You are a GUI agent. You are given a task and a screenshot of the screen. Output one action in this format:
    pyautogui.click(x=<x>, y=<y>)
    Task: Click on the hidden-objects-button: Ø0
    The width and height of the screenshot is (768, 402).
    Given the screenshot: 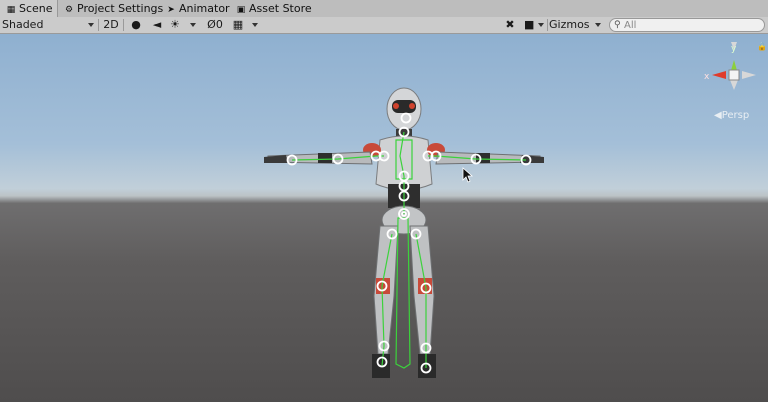 What is the action you would take?
    pyautogui.click(x=215, y=25)
    